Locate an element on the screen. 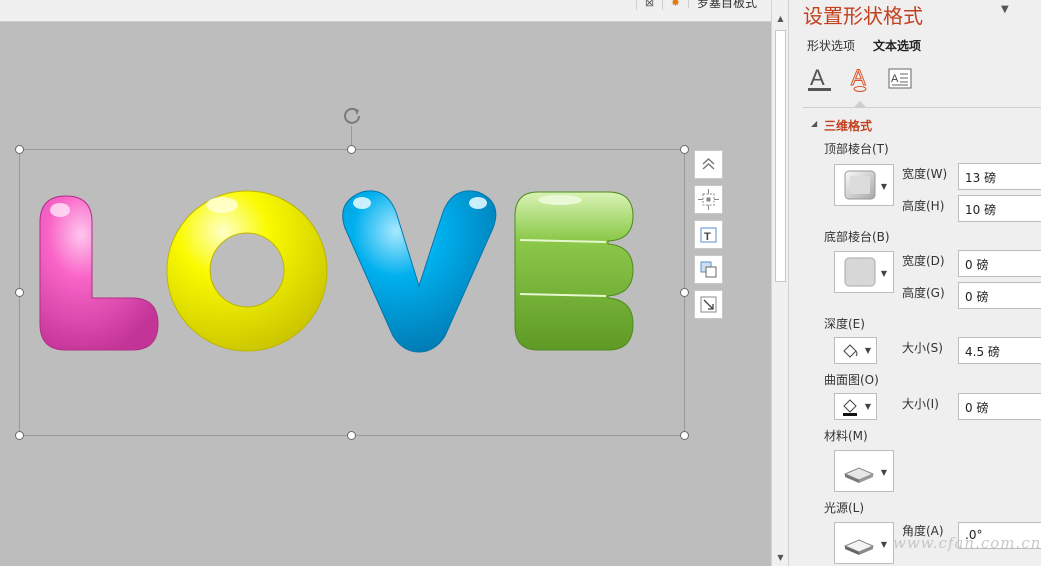 The image size is (1041, 566). scroll-up-arrow-icon: ▲ is located at coordinates (780, 19).